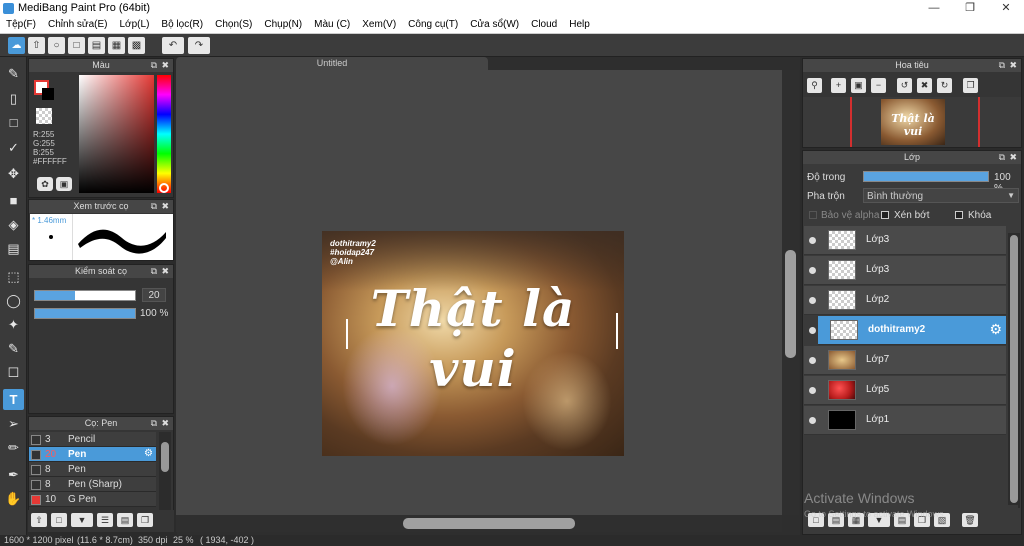 Image resolution: width=1024 pixels, height=546 pixels. What do you see at coordinates (926, 176) in the screenshot?
I see `layer-opacity-slider` at bounding box center [926, 176].